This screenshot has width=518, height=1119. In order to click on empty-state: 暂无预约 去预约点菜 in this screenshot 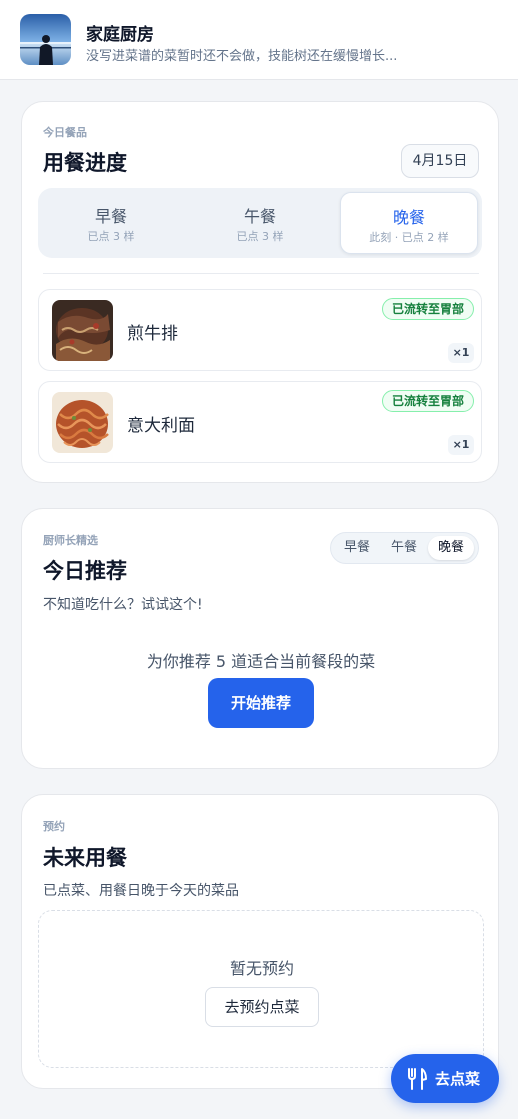, I will do `click(261, 989)`.